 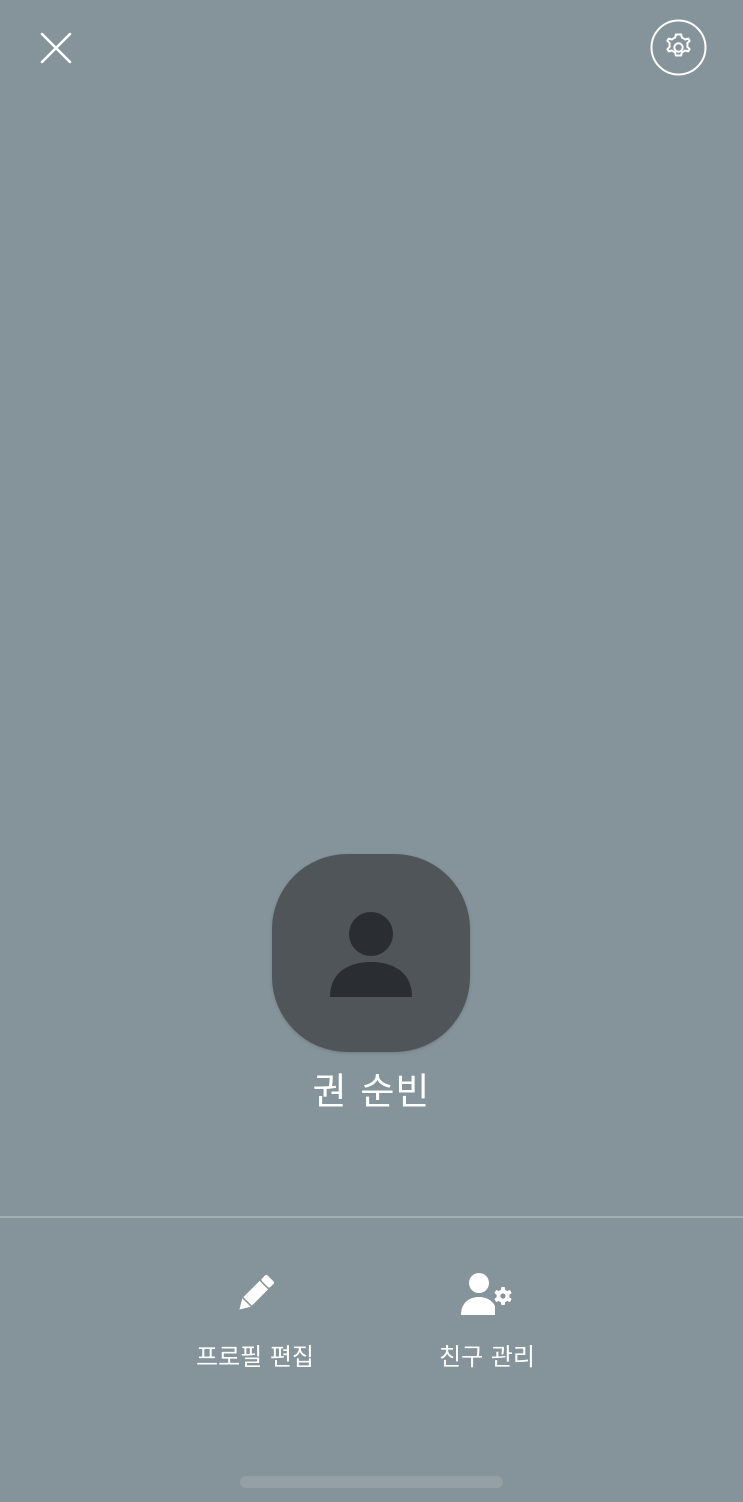 I want to click on settings-button, so click(x=678, y=47).